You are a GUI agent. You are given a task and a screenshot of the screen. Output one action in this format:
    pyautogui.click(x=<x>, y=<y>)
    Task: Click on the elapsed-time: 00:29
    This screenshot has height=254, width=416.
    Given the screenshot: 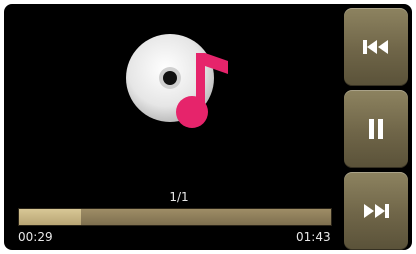 What is the action you would take?
    pyautogui.click(x=35, y=237)
    